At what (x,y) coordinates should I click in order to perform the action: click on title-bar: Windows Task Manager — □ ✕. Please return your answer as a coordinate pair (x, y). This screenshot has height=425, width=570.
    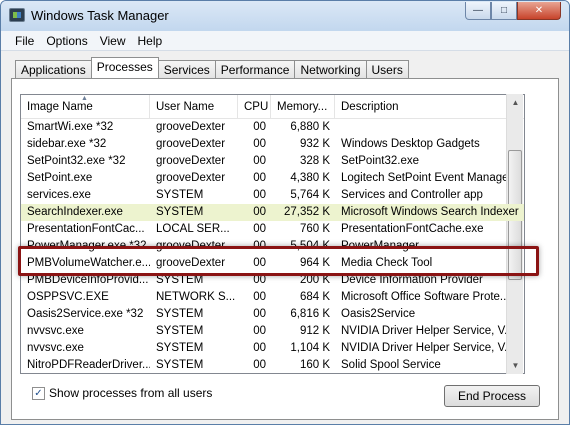
    Looking at the image, I should click on (285, 16).